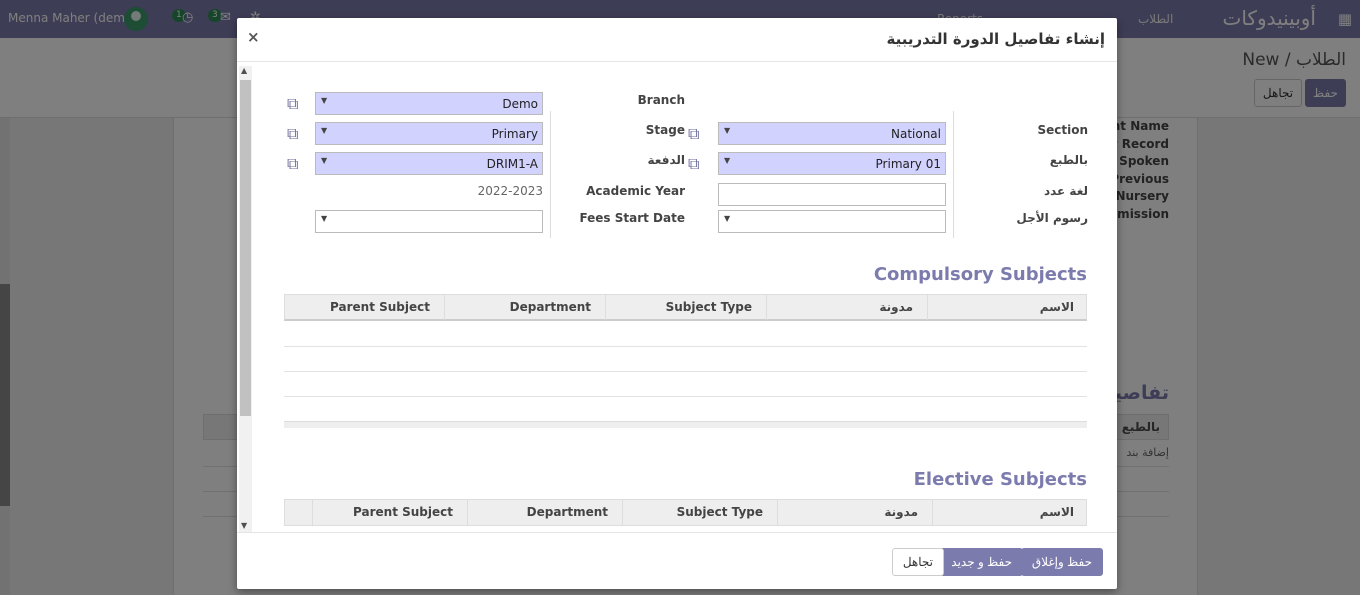 The height and width of the screenshot is (595, 1360). Describe the element at coordinates (665, 130) in the screenshot. I see `stage-label: Stage` at that location.